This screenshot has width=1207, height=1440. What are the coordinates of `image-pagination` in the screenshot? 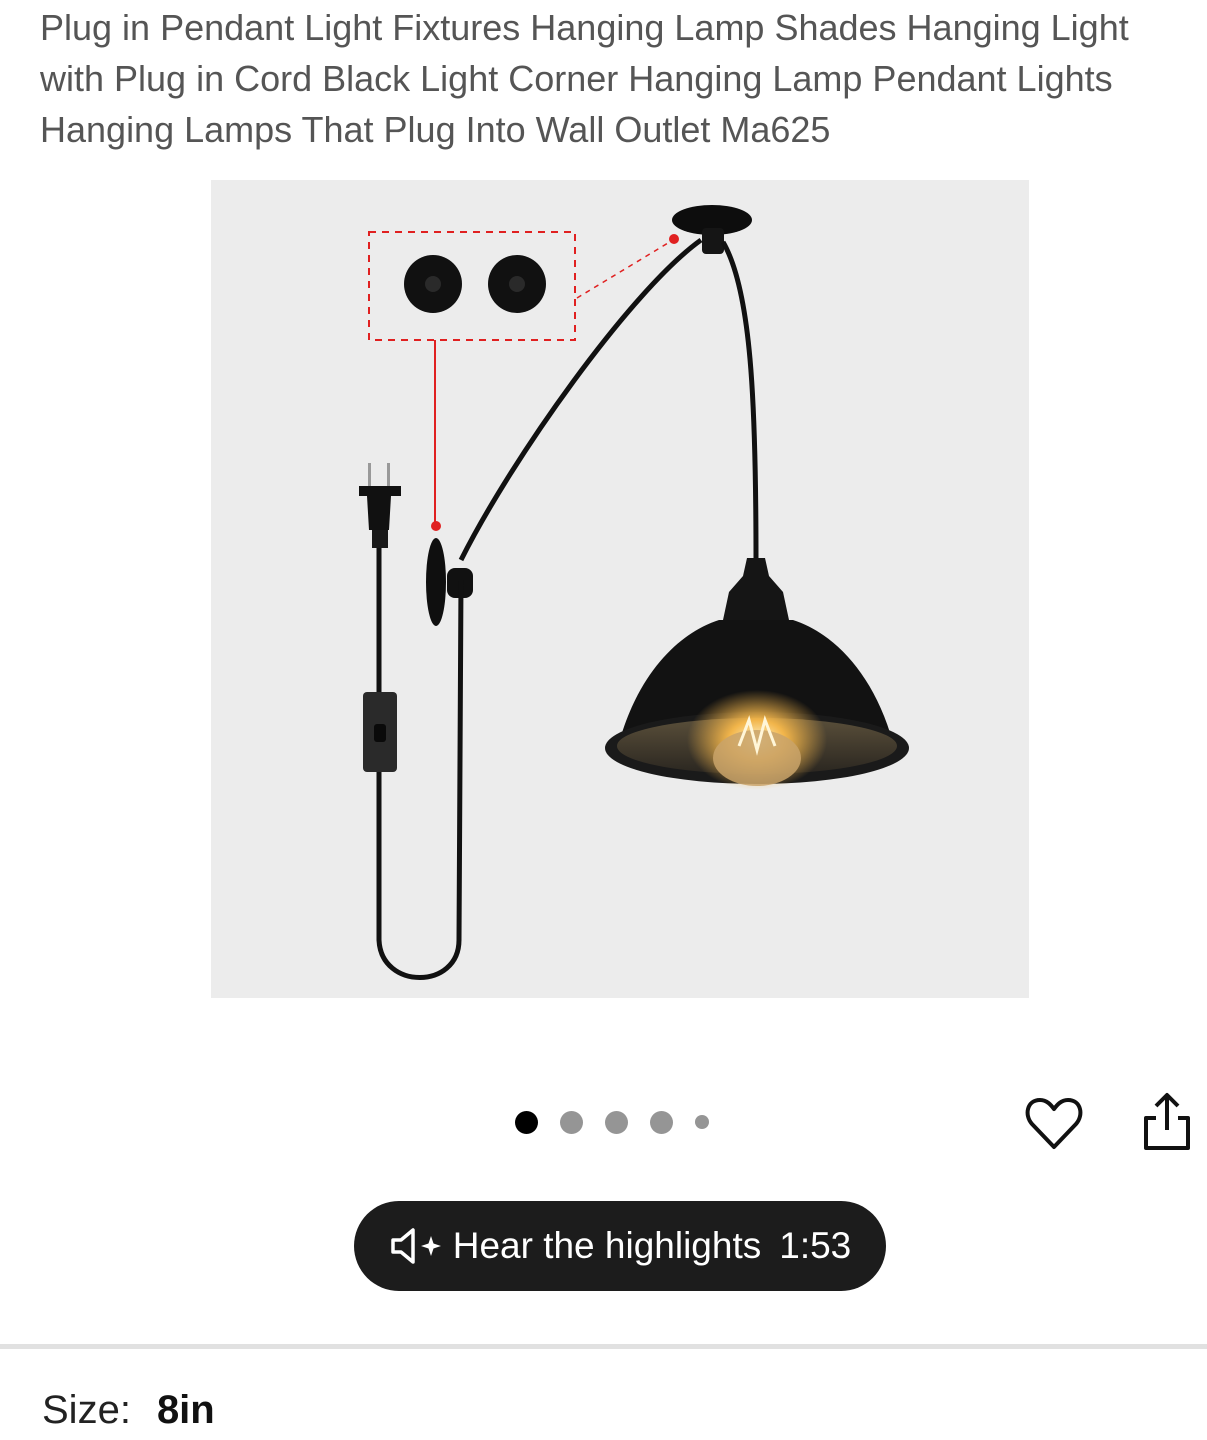 It's located at (612, 1122).